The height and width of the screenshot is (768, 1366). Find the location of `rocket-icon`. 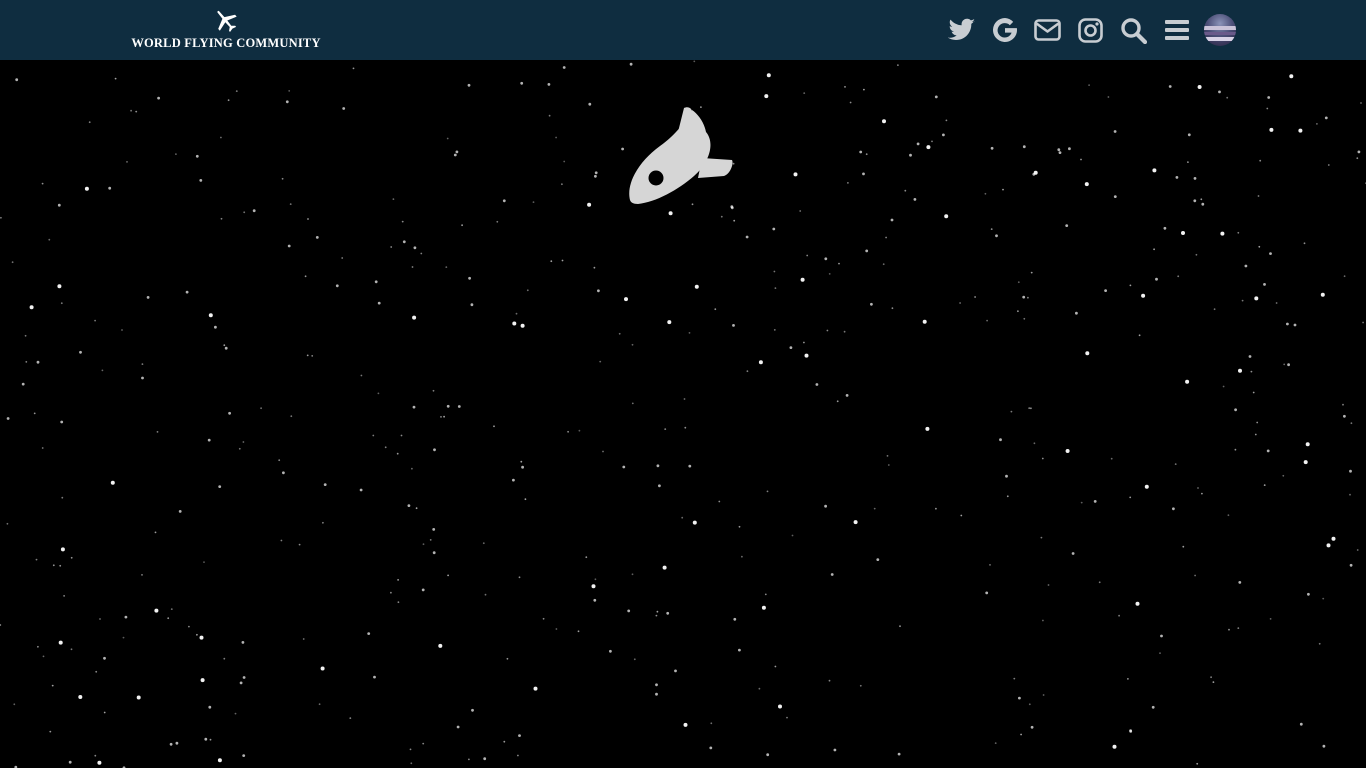

rocket-icon is located at coordinates (681, 155).